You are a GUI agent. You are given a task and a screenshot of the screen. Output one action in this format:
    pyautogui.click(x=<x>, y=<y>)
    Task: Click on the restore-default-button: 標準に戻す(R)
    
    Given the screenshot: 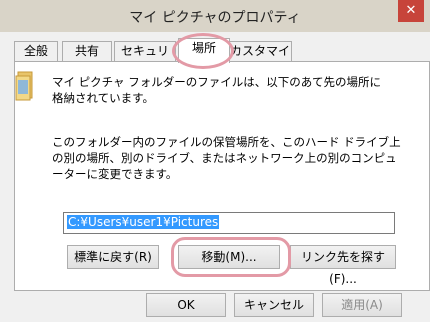 What is the action you would take?
    pyautogui.click(x=113, y=257)
    